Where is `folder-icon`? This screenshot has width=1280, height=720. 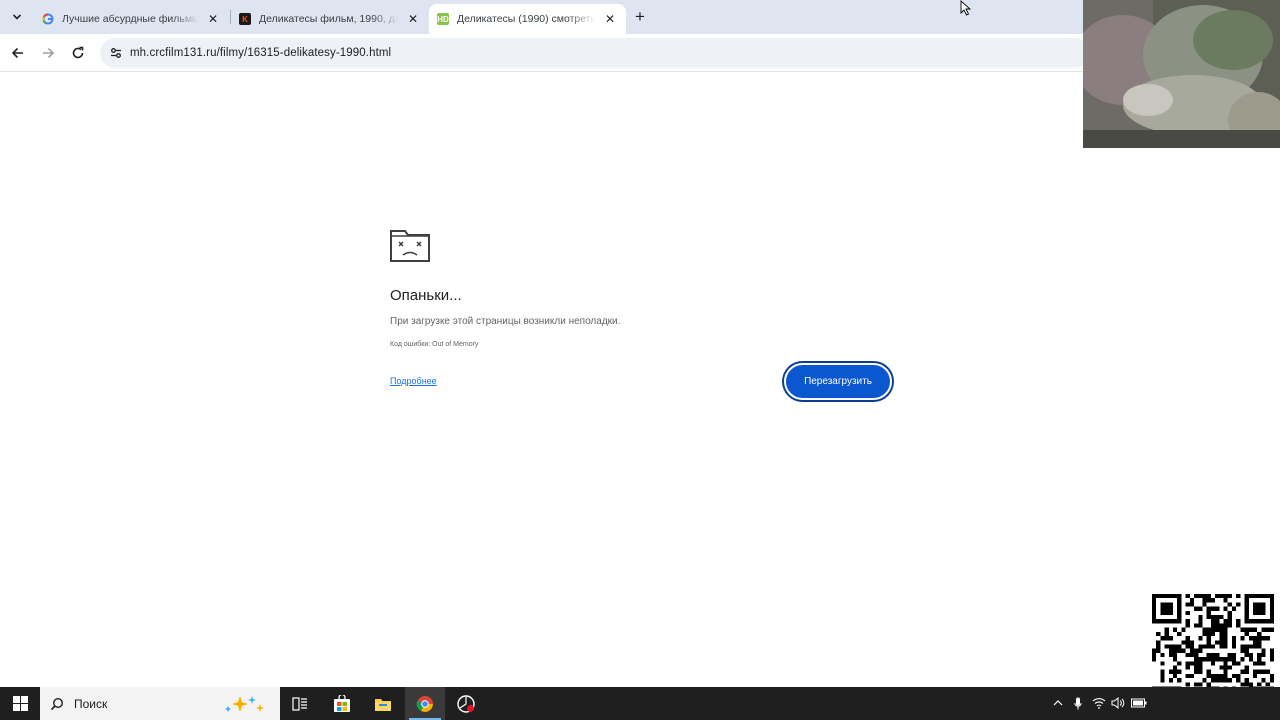
folder-icon is located at coordinates (383, 704).